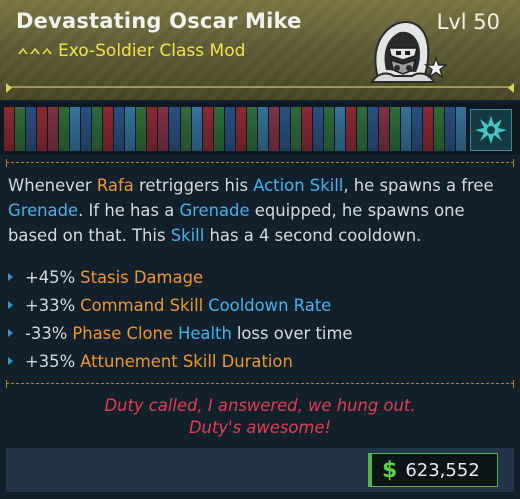  I want to click on price-value: 623,552, so click(442, 470).